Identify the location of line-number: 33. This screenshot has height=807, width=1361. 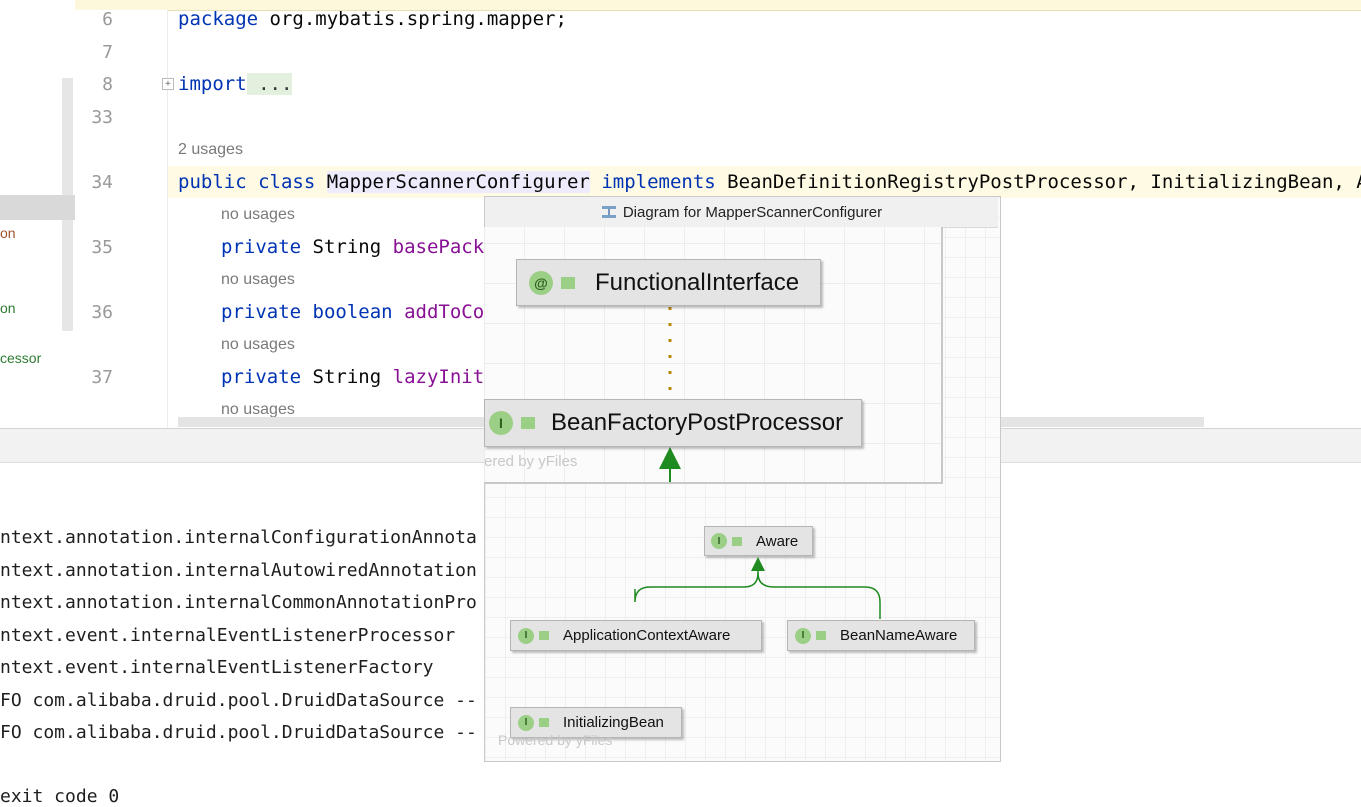
(102, 117).